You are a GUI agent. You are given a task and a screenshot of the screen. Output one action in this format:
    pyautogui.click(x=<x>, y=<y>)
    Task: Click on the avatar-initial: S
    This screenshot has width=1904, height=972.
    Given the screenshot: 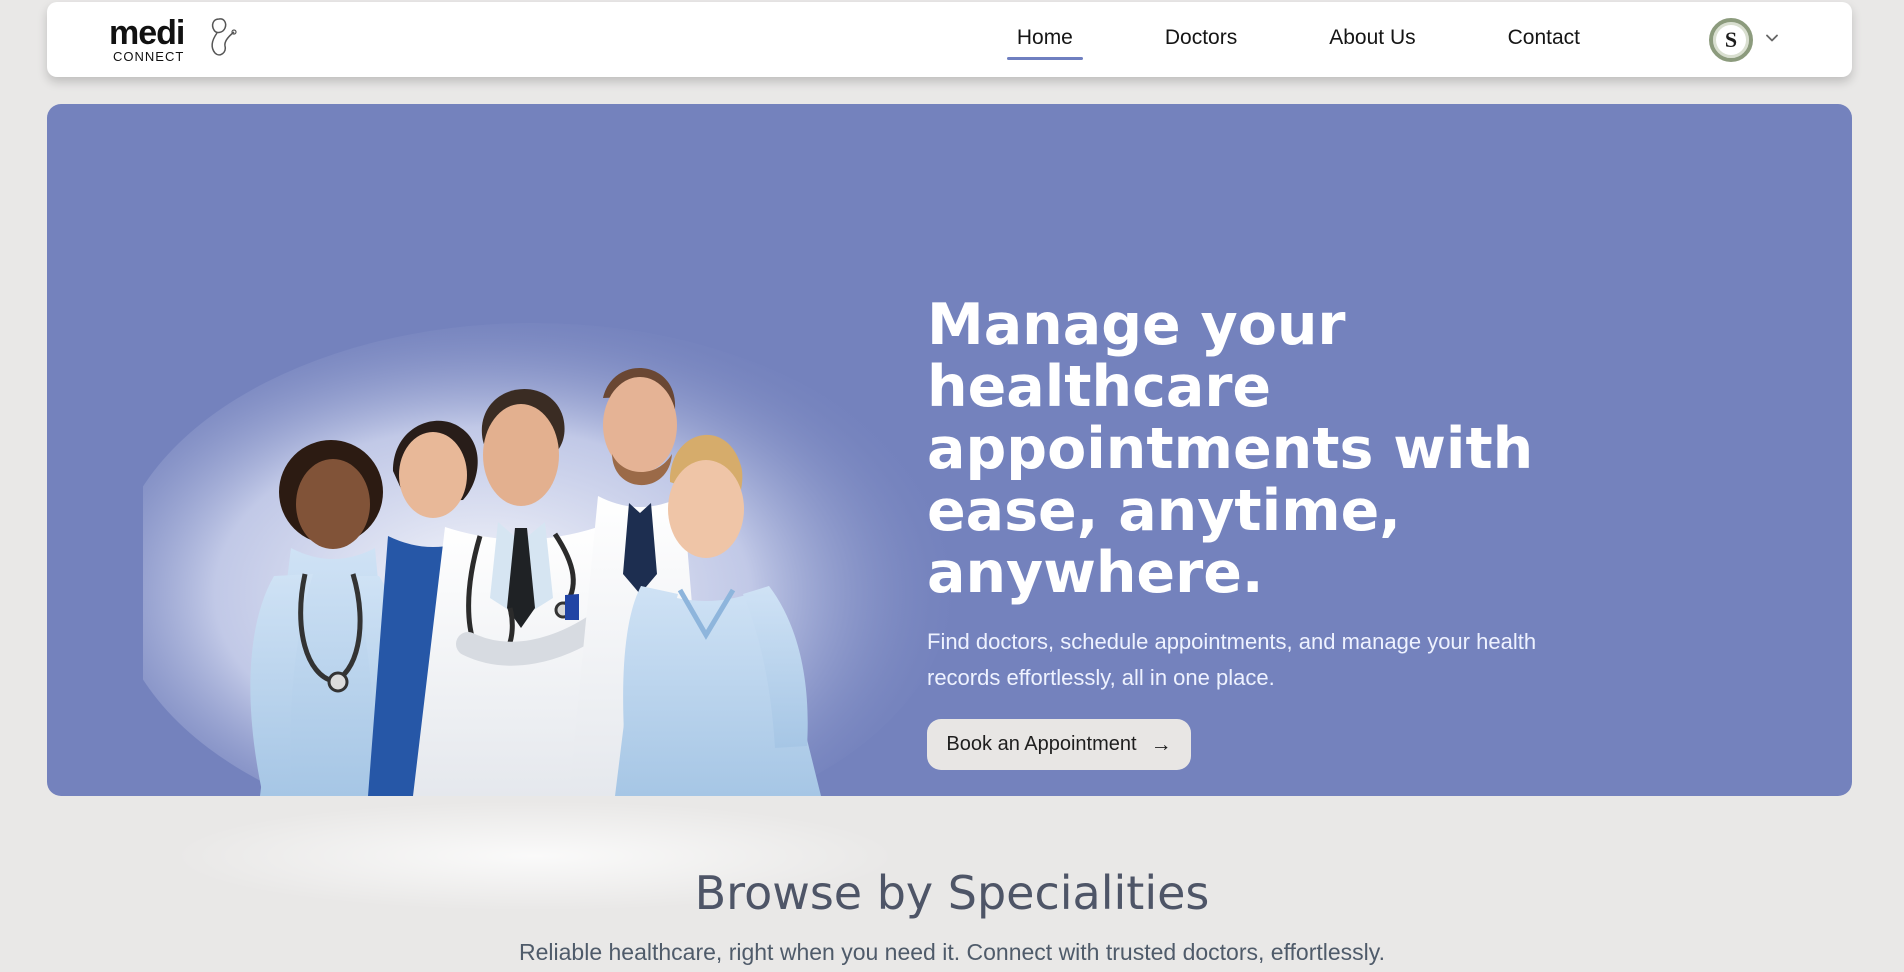 What is the action you would take?
    pyautogui.click(x=1731, y=39)
    